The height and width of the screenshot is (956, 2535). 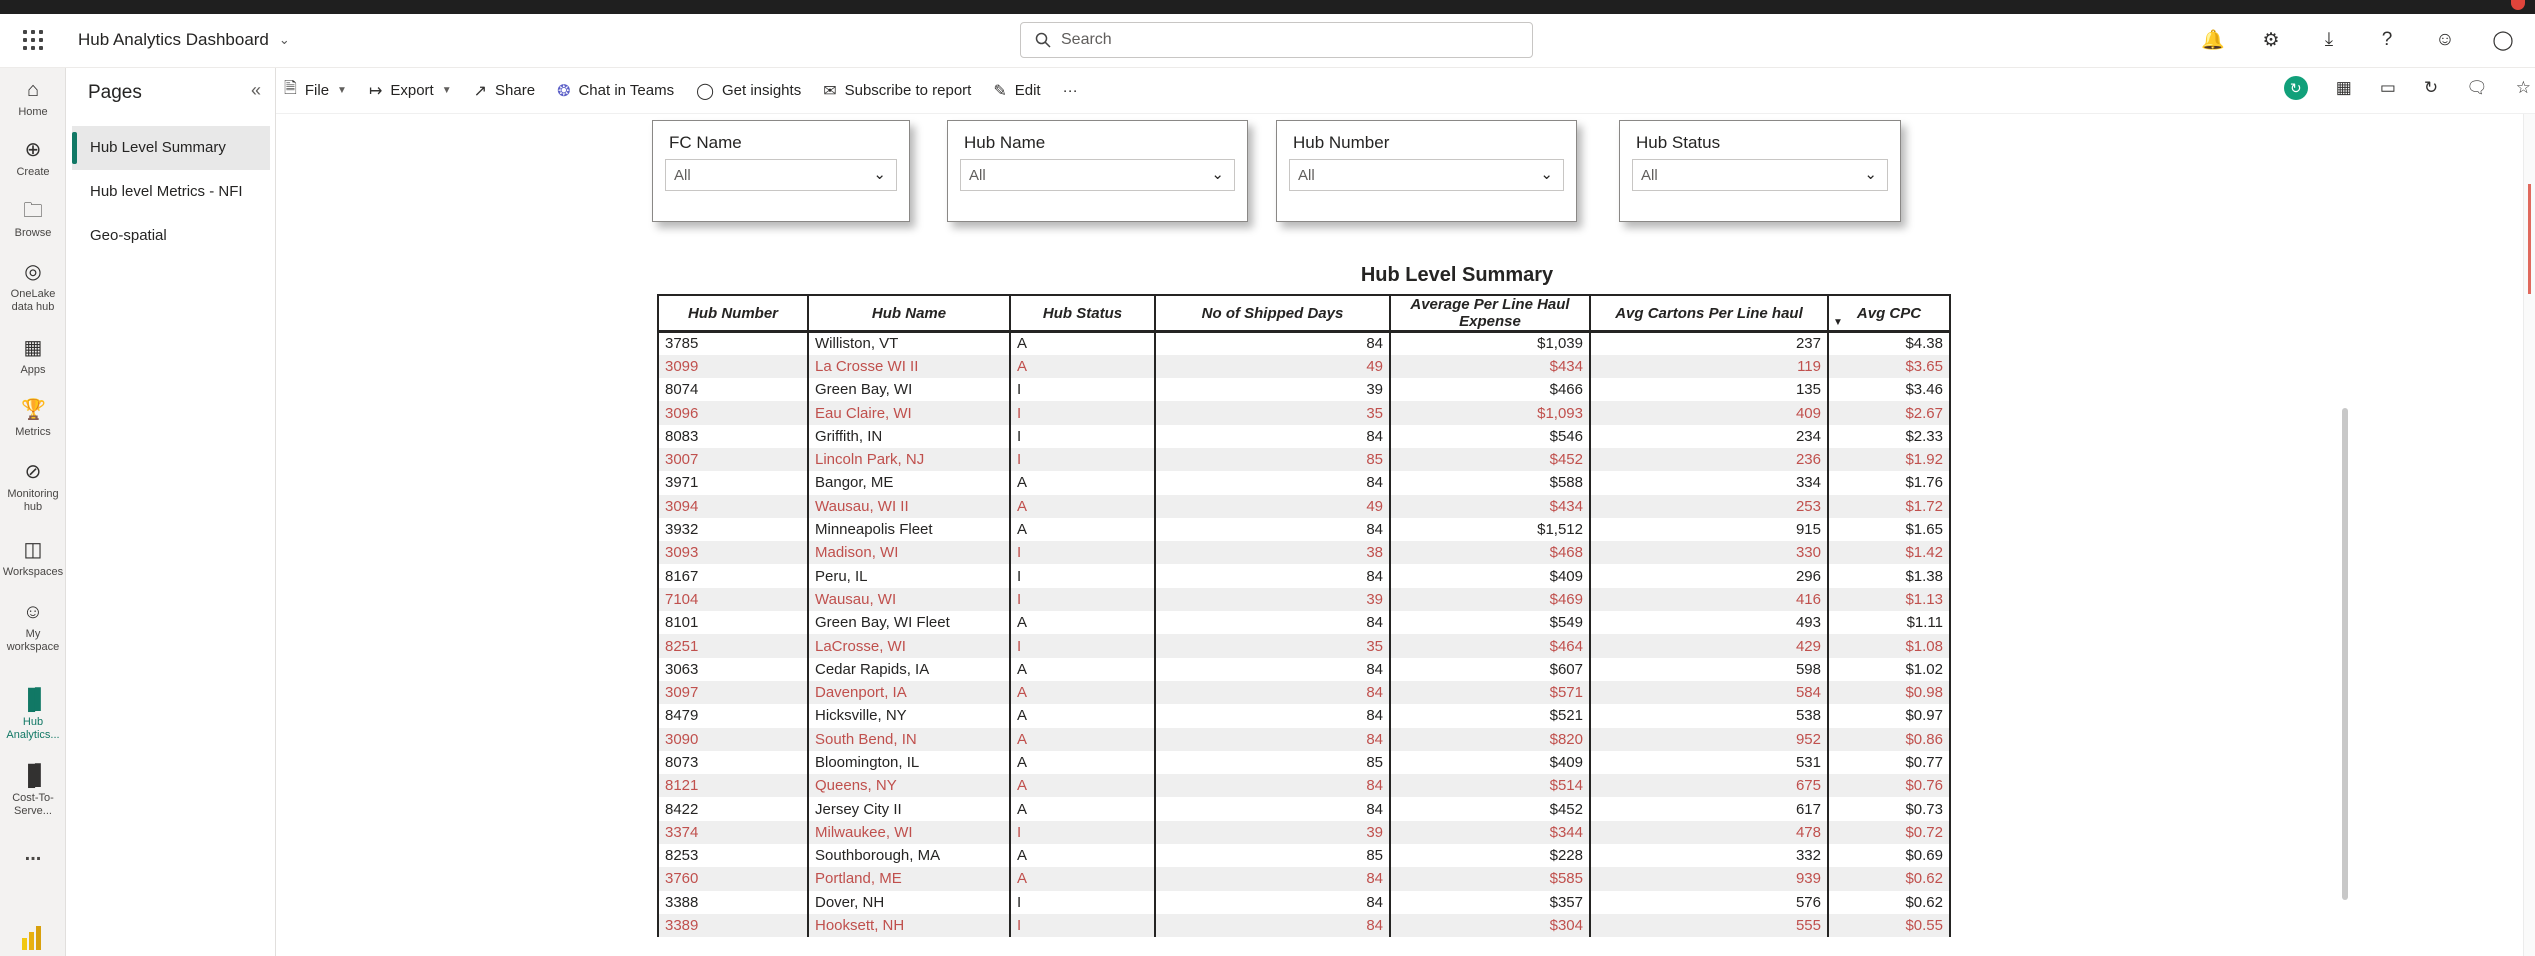 I want to click on table-row: 3389 Hooksett, NH I 84 $304 555 $0.55, so click(x=1304, y=925).